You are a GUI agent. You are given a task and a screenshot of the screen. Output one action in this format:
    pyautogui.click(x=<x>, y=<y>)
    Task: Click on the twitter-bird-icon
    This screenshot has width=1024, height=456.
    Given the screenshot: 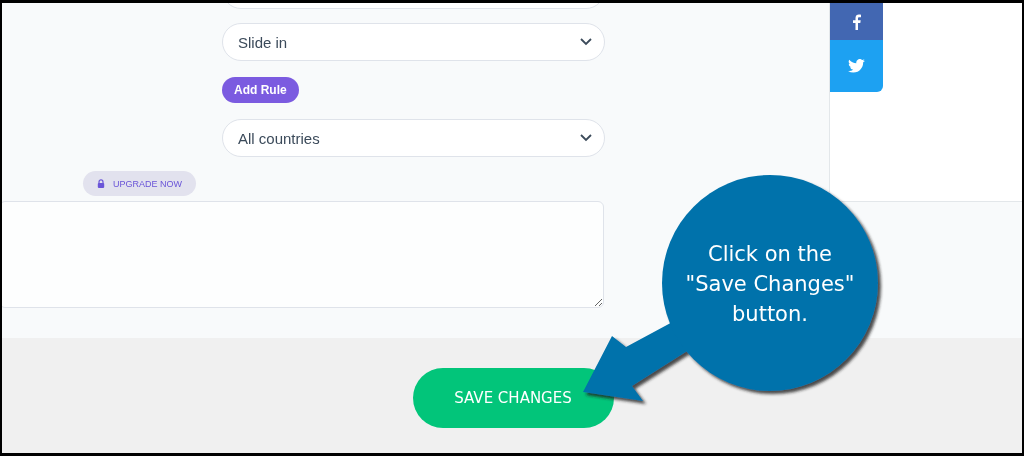 What is the action you would take?
    pyautogui.click(x=856, y=66)
    